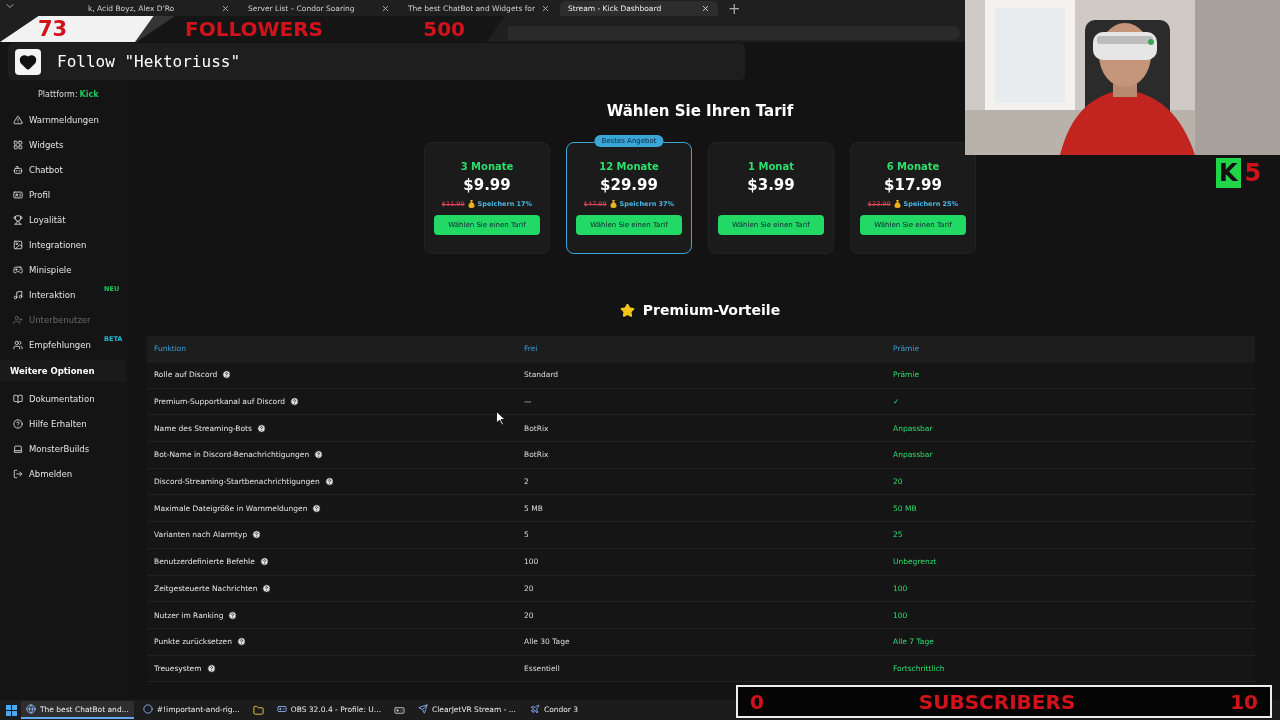 This screenshot has height=720, width=1280. What do you see at coordinates (65, 144) in the screenshot?
I see `nav-item: Widgets` at bounding box center [65, 144].